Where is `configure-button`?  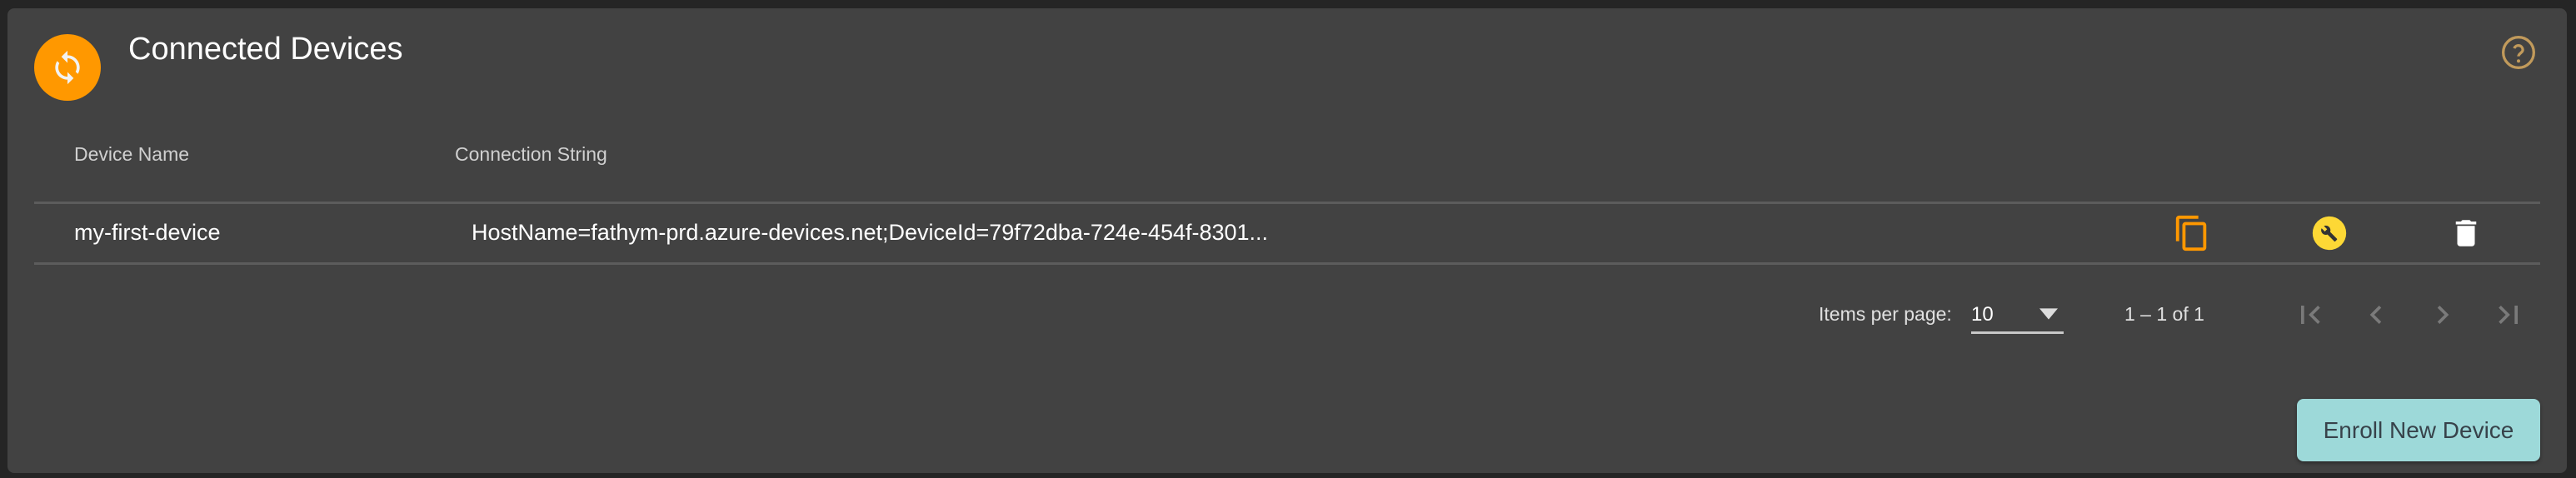 configure-button is located at coordinates (2329, 233).